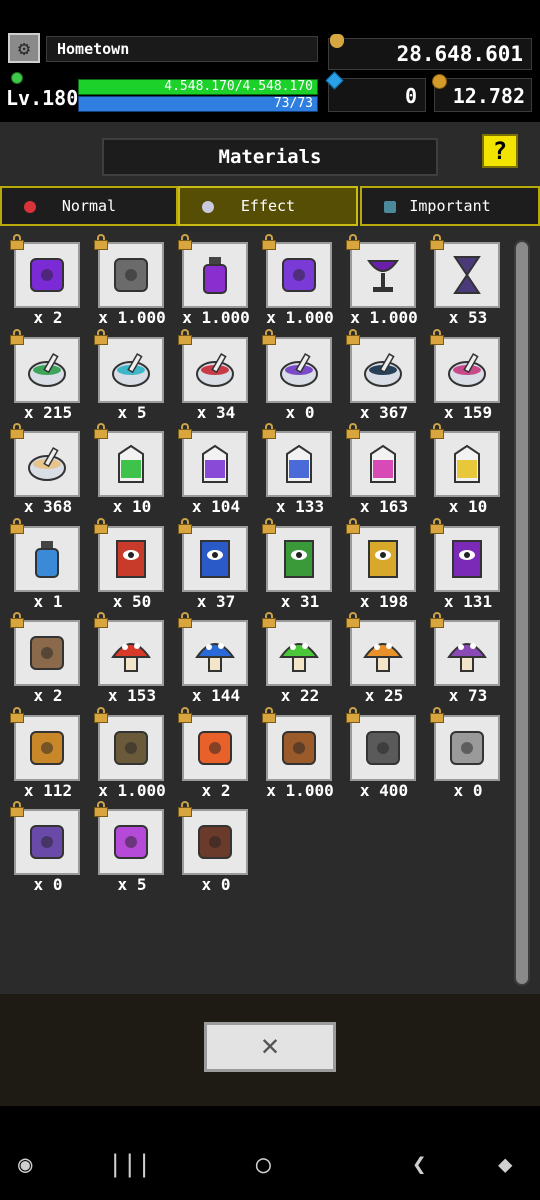 The width and height of the screenshot is (540, 1200). I want to click on material-cell: x 133, so click(298, 469).